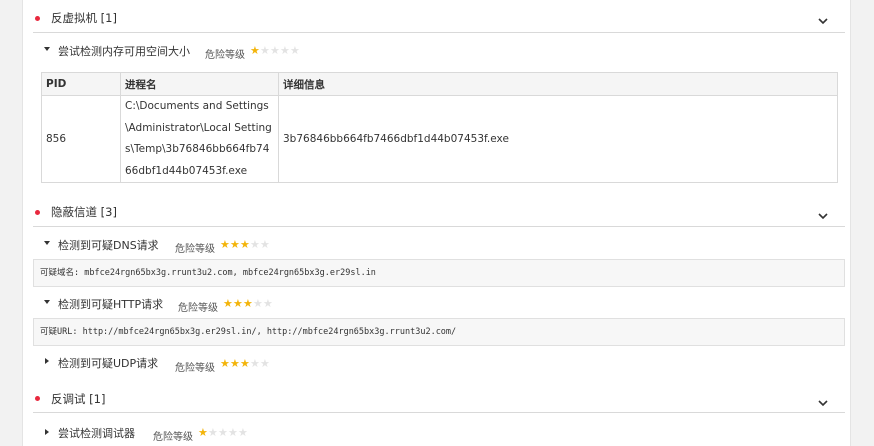  What do you see at coordinates (108, 245) in the screenshot?
I see `finding-title: 检测到可疑DNS请求` at bounding box center [108, 245].